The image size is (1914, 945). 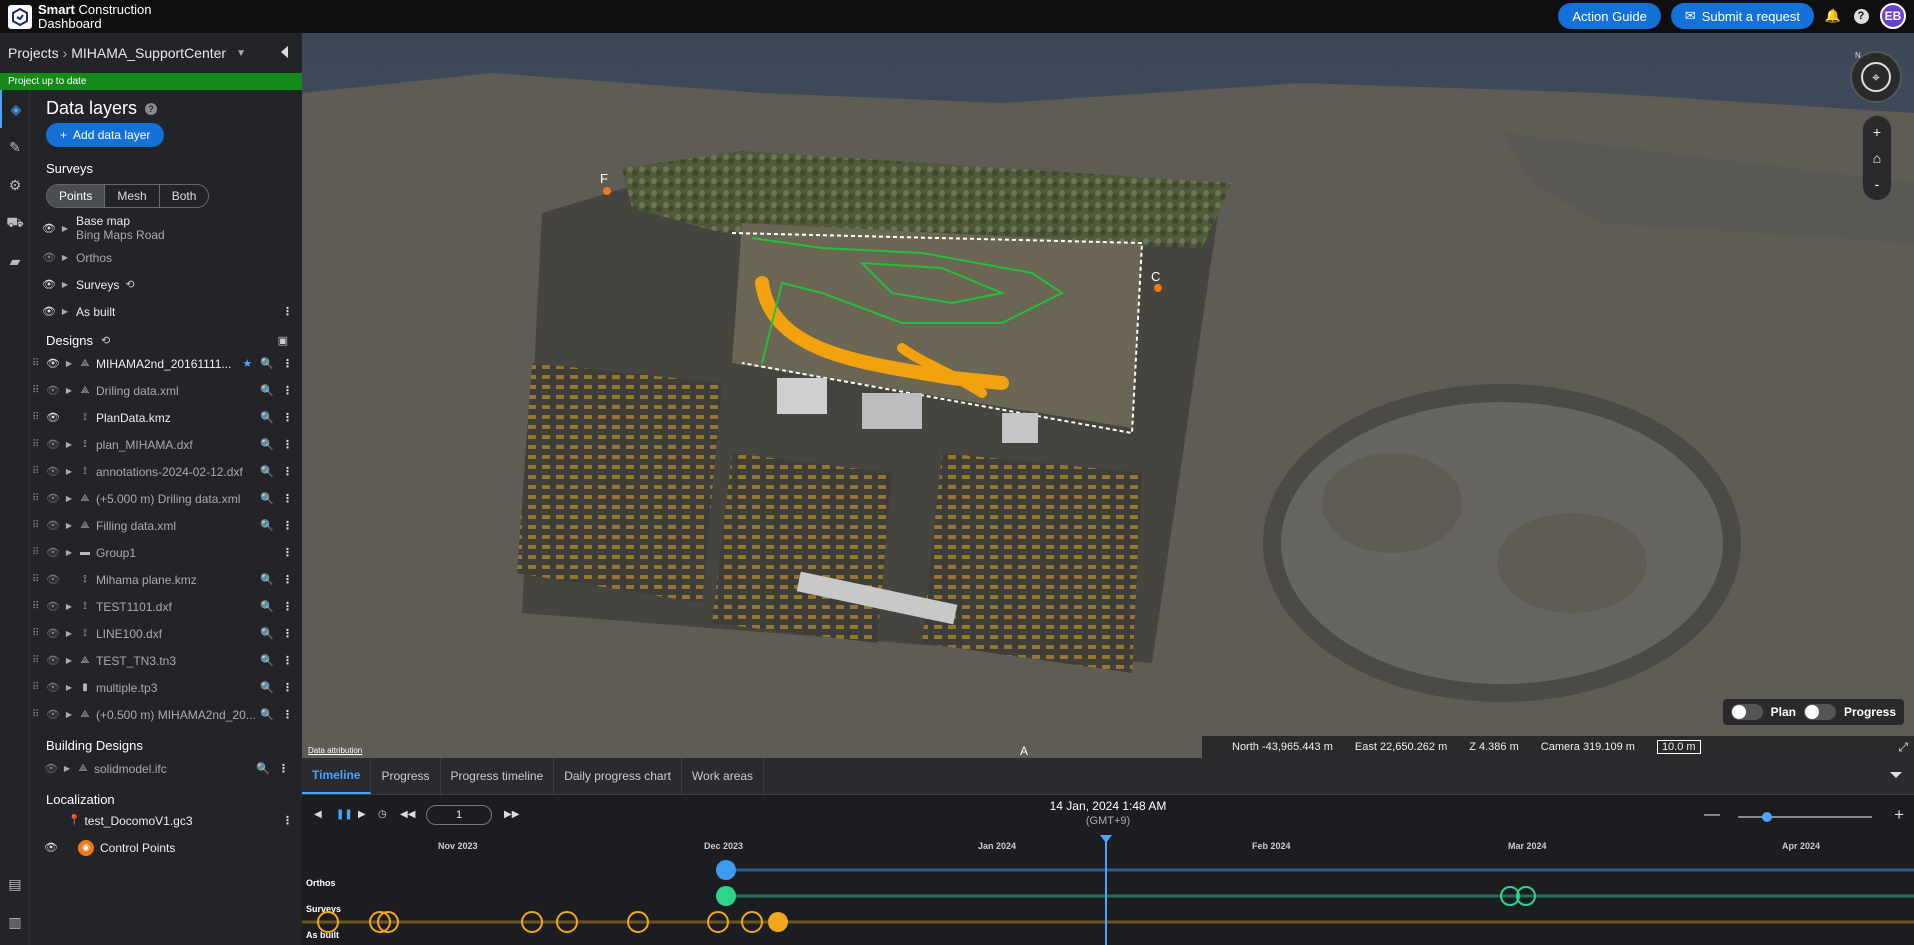 What do you see at coordinates (1106, 839) in the screenshot?
I see `timeline-cursor-handle-icon` at bounding box center [1106, 839].